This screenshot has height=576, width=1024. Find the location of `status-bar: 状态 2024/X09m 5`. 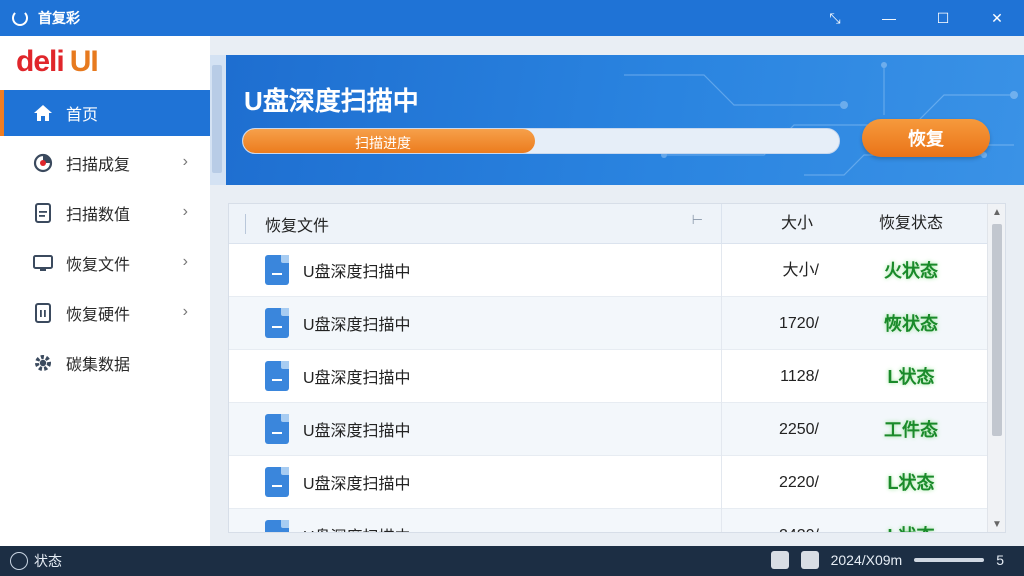

status-bar: 状态 2024/X09m 5 is located at coordinates (512, 561).